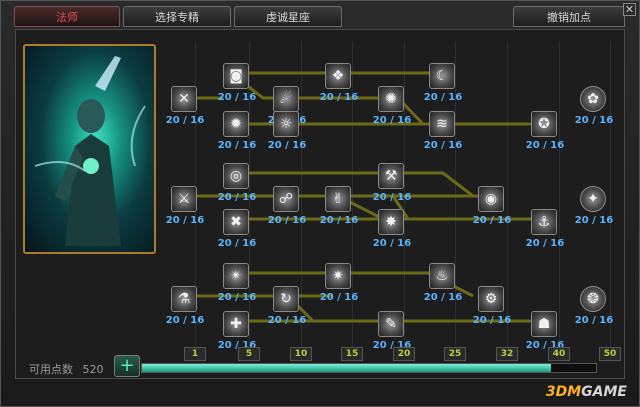  Describe the element at coordinates (301, 354) in the screenshot. I see `tier-marker: 10` at that location.